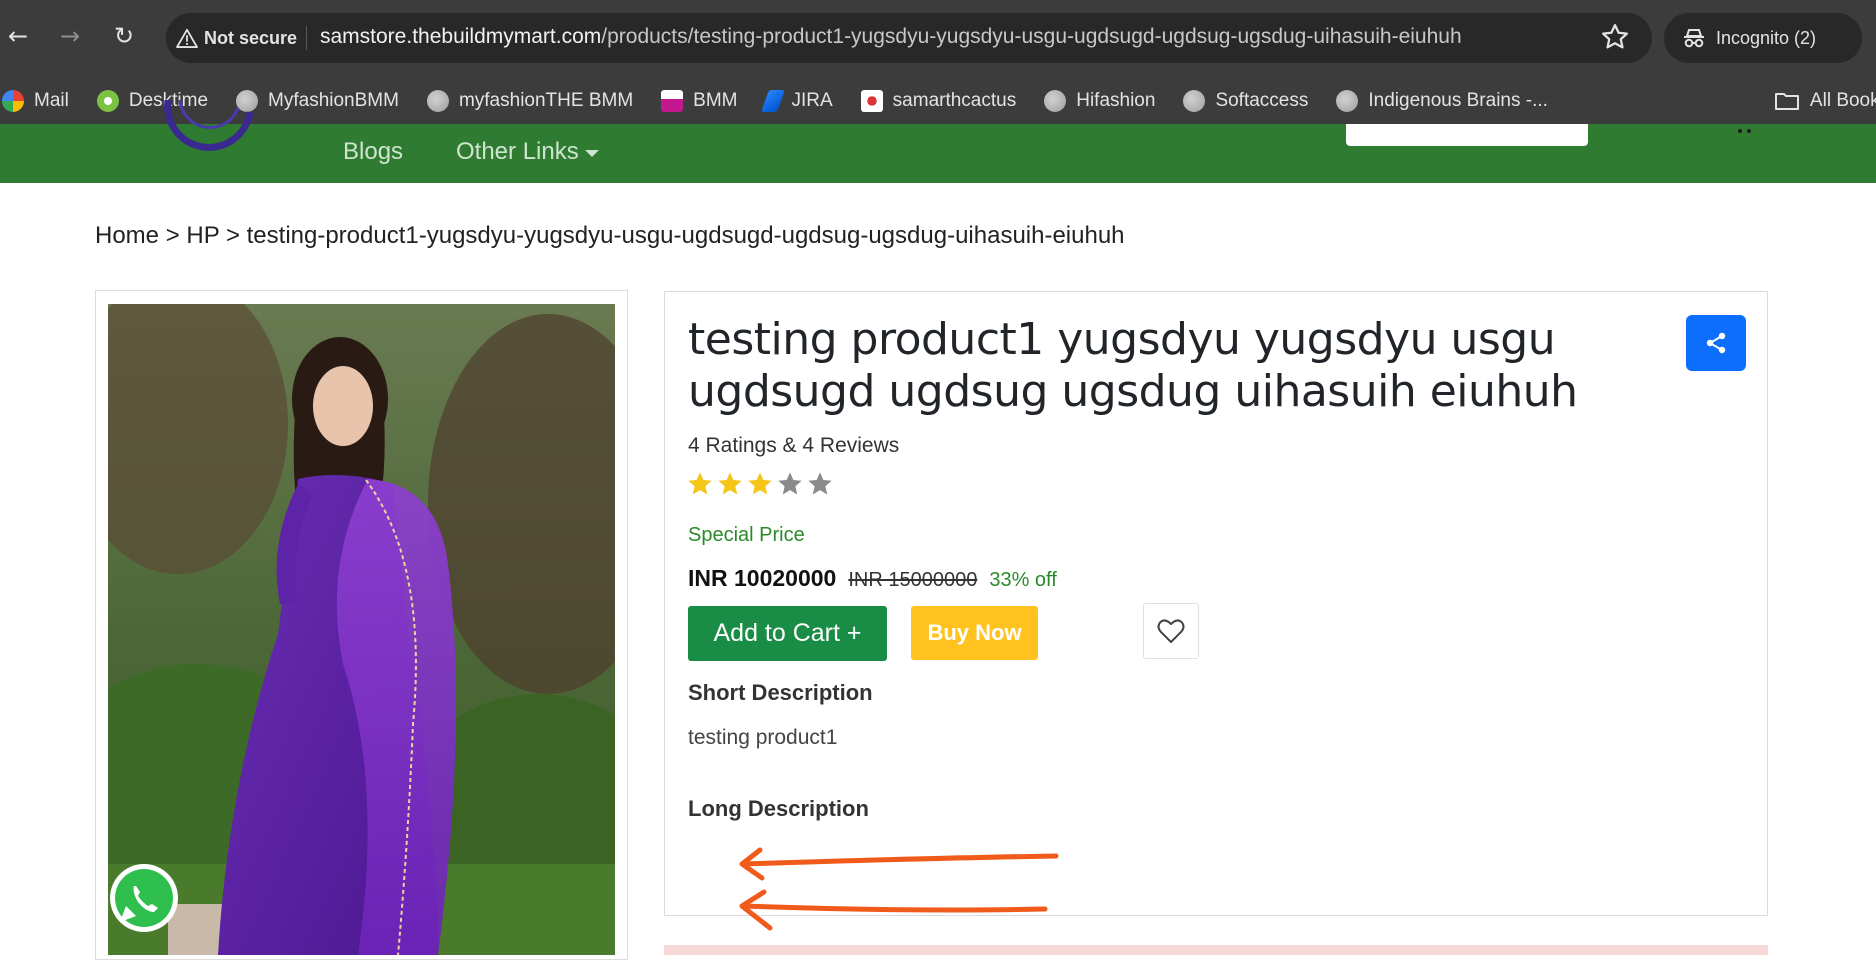 The width and height of the screenshot is (1876, 960). What do you see at coordinates (70, 36) in the screenshot?
I see `forward-arrow-icon: →` at bounding box center [70, 36].